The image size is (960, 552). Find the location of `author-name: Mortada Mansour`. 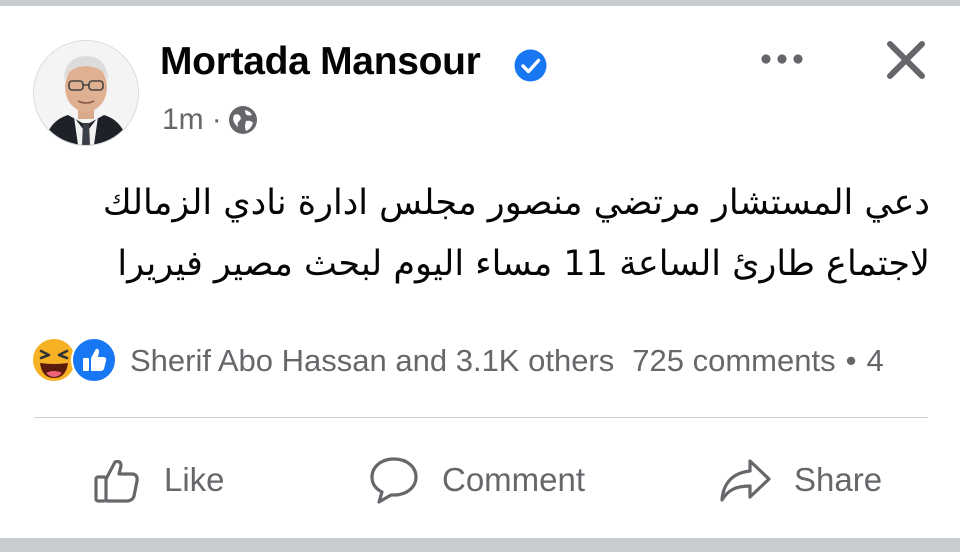

author-name: Mortada Mansour is located at coordinates (320, 62).